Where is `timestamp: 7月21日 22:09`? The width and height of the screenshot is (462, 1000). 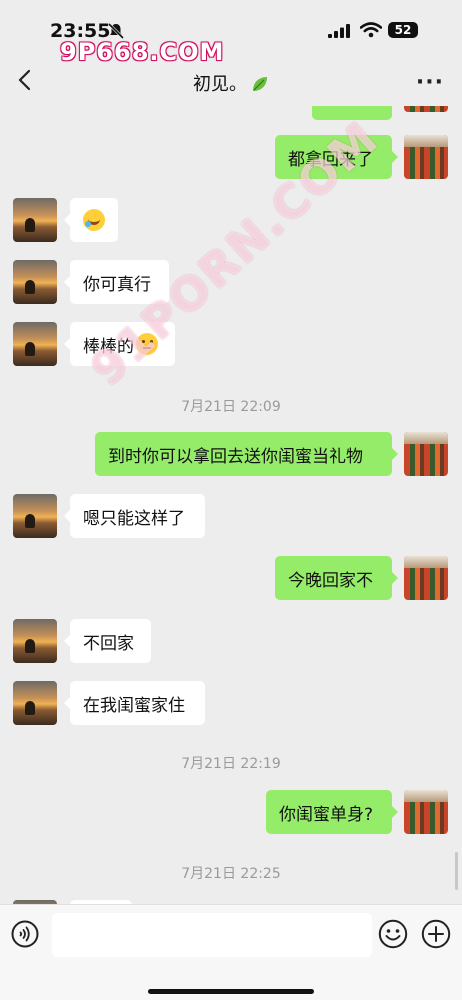
timestamp: 7月21日 22:09 is located at coordinates (231, 407).